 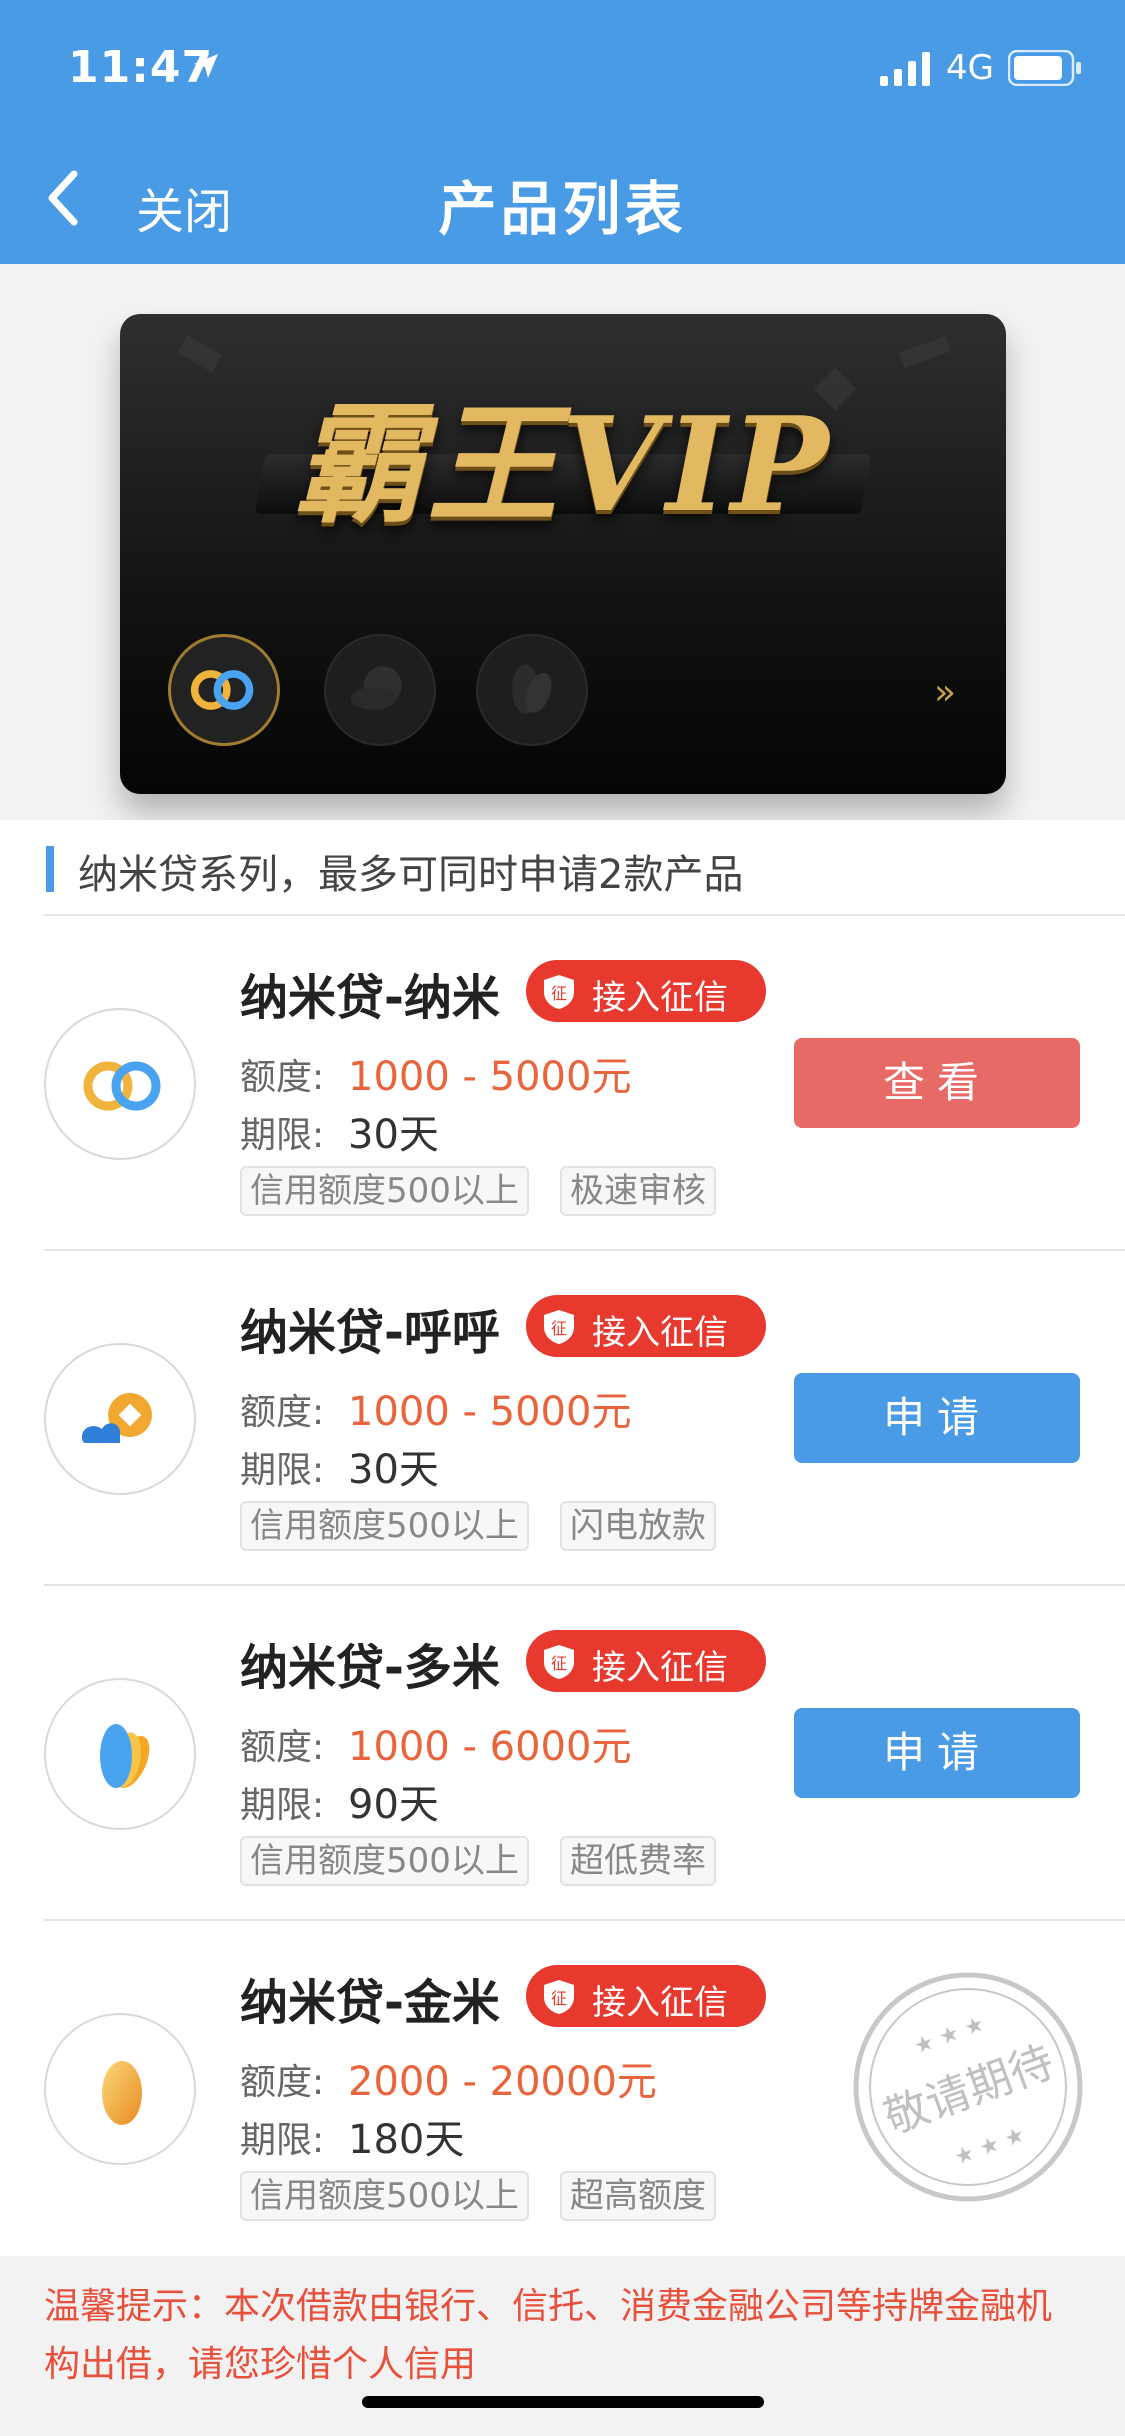 What do you see at coordinates (969, 2090) in the screenshot?
I see `svg-text: 敬请期待` at bounding box center [969, 2090].